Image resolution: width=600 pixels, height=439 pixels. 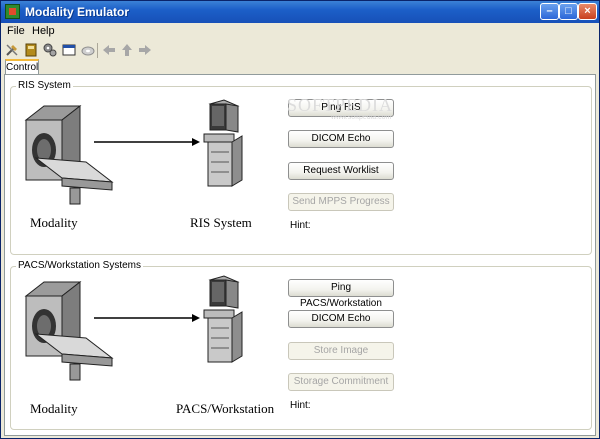 What do you see at coordinates (16, 31) in the screenshot?
I see `menu-file: File` at bounding box center [16, 31].